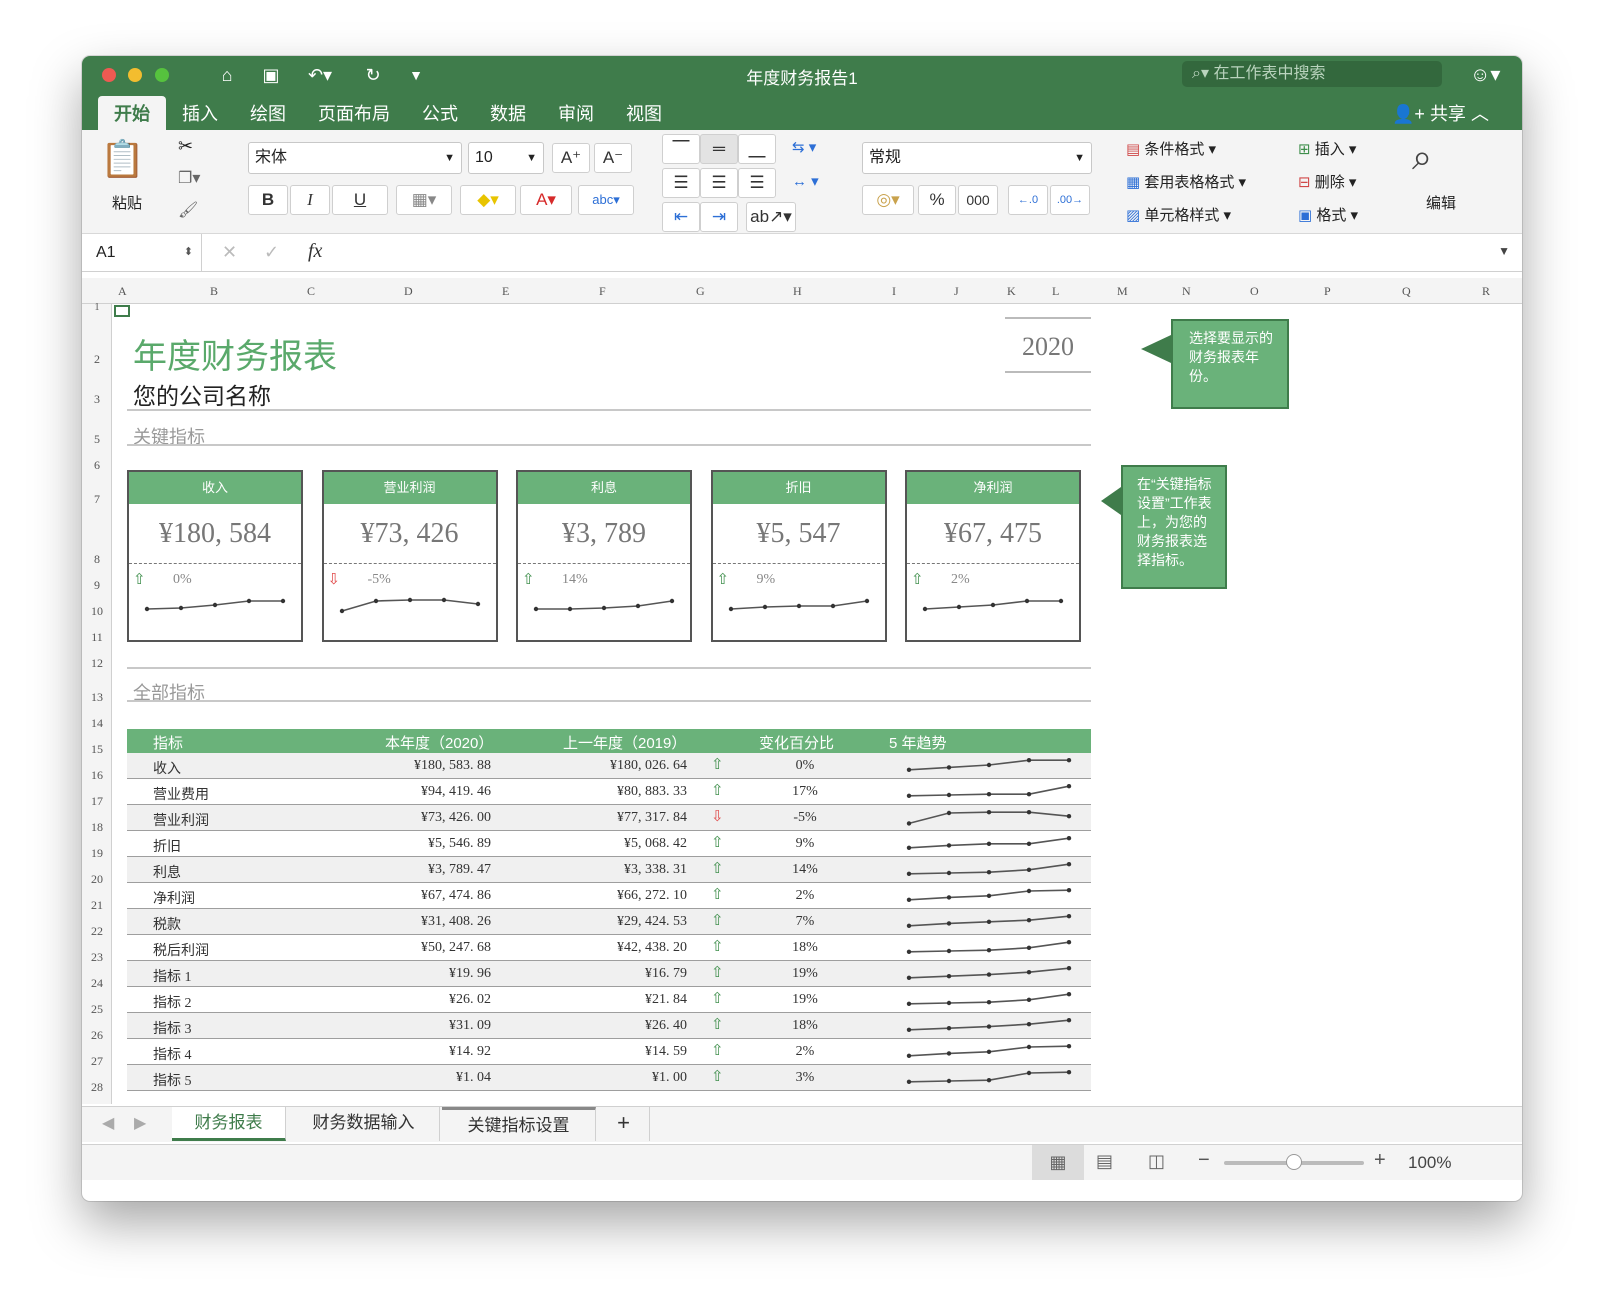 This screenshot has height=1307, width=1600. I want to click on orientation-button: ab↗▾, so click(771, 217).